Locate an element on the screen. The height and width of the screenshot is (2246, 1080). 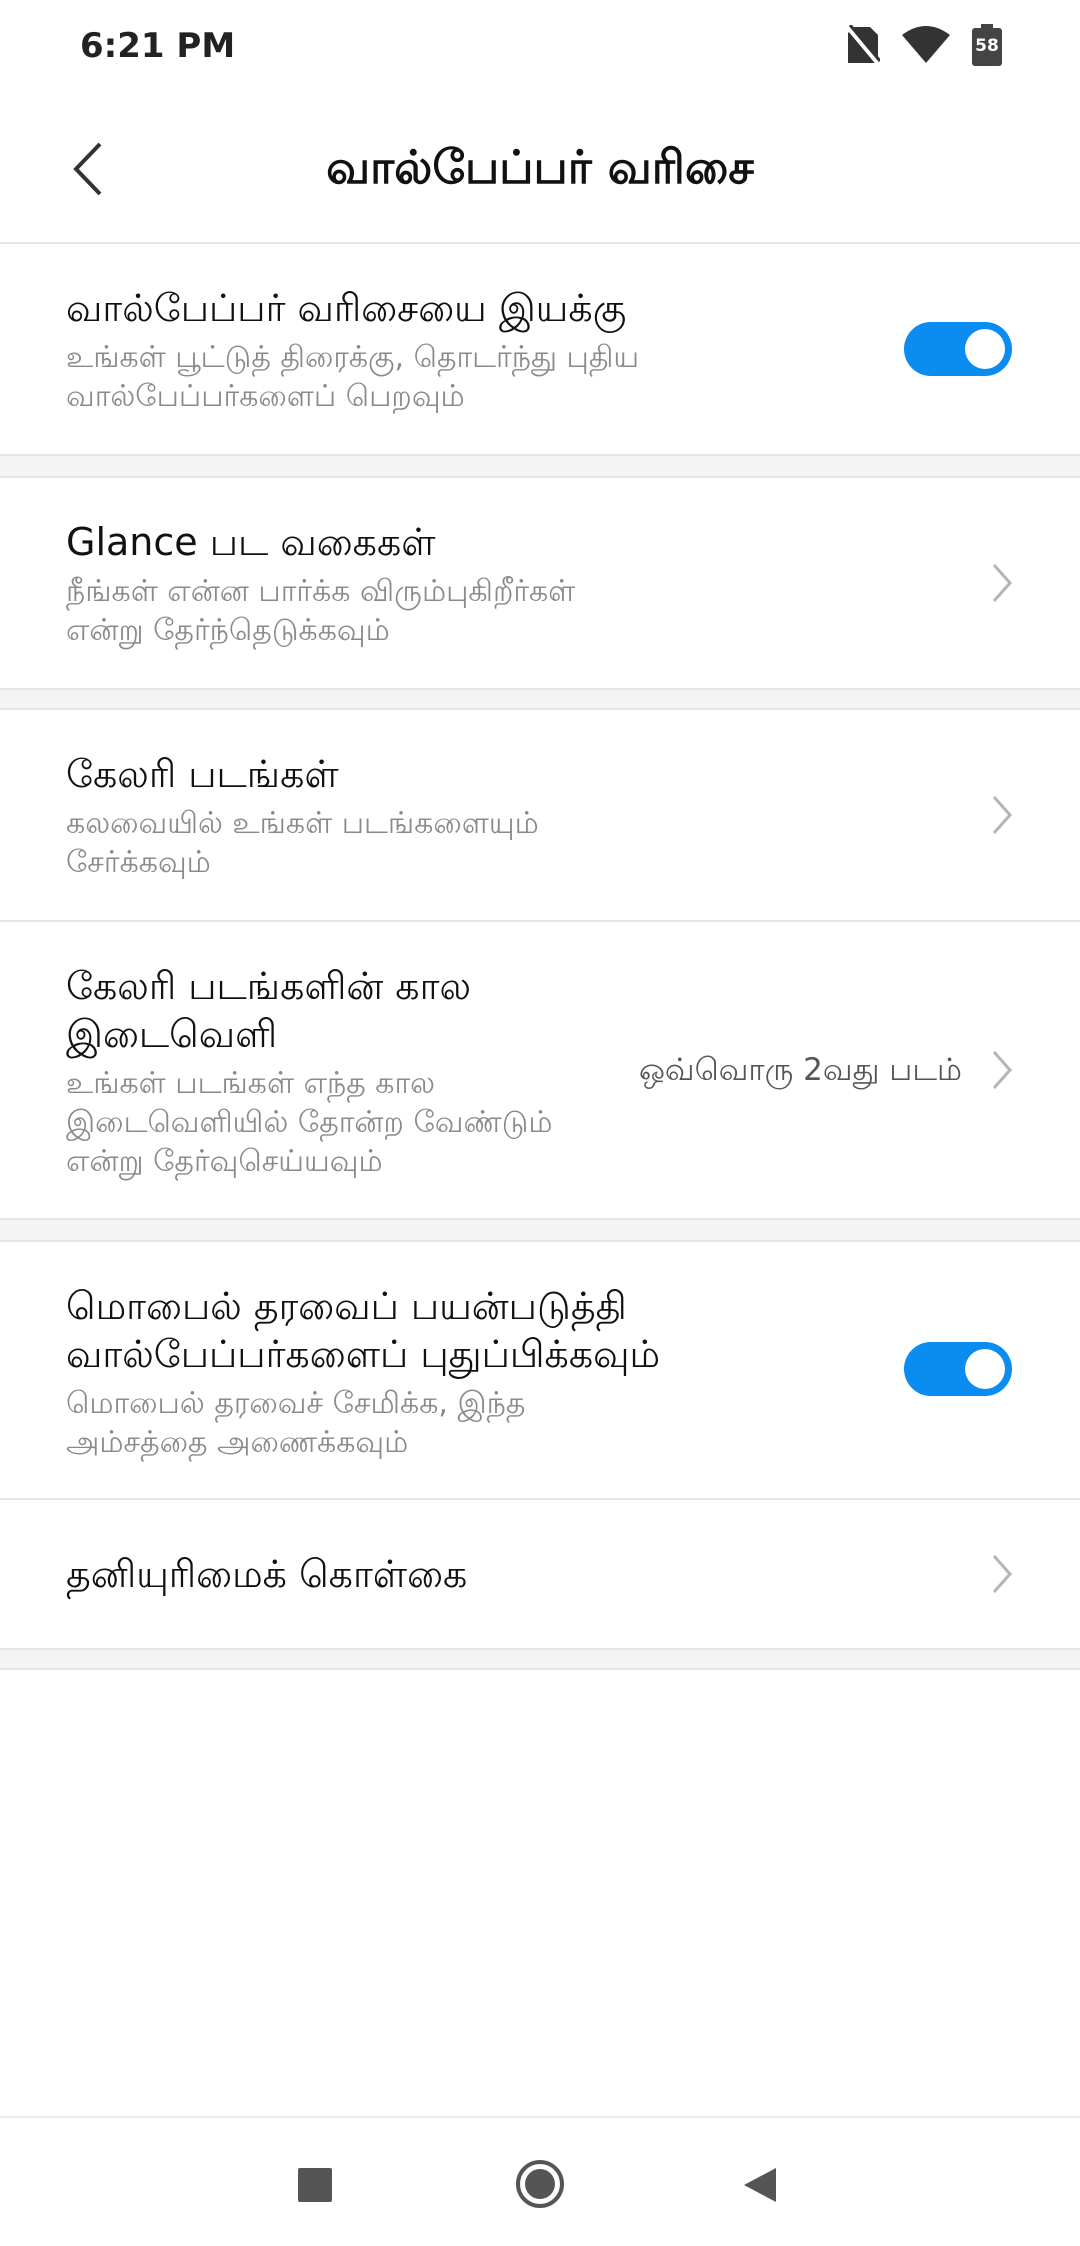
setting-title: தனியுரிமைக் கொள்கை is located at coordinates (267, 1574).